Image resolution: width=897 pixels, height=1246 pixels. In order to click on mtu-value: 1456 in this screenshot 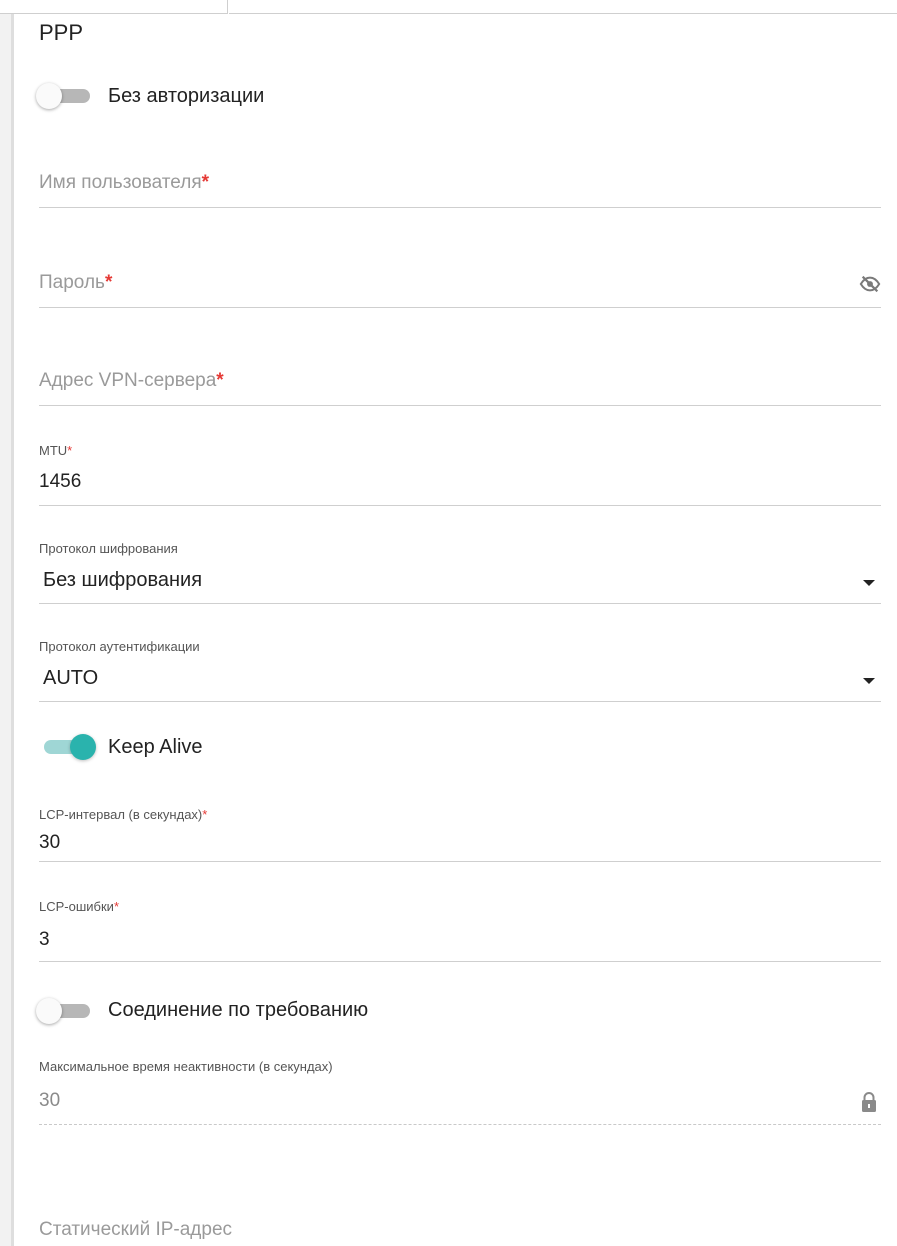, I will do `click(60, 481)`.